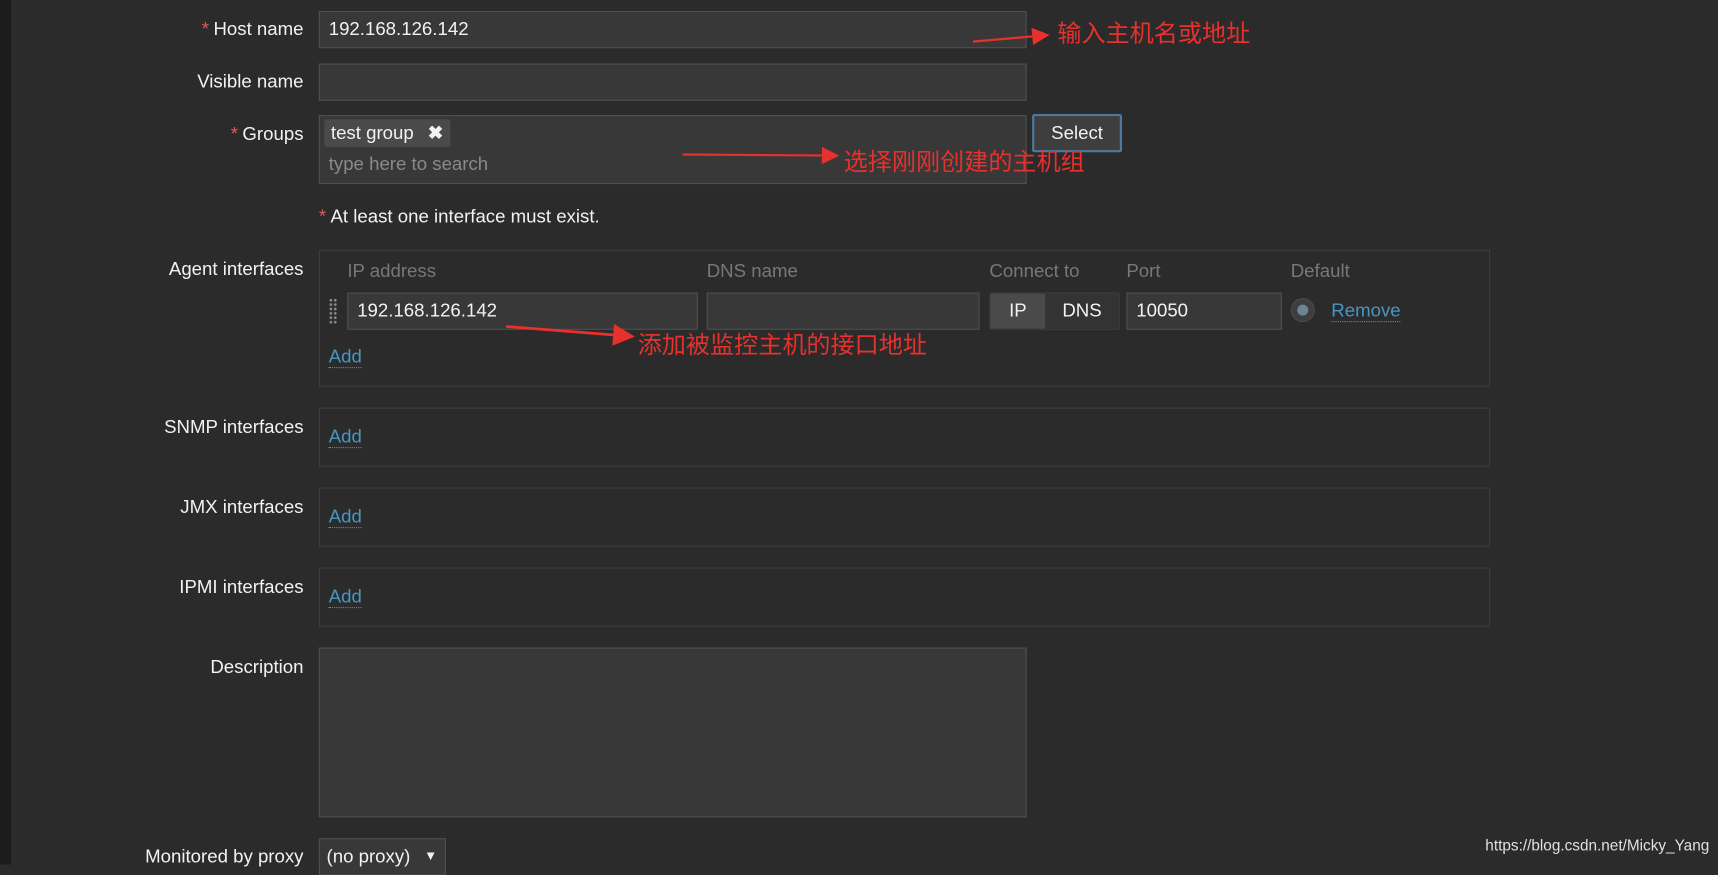  What do you see at coordinates (258, 29) in the screenshot?
I see `label-text: Host name` at bounding box center [258, 29].